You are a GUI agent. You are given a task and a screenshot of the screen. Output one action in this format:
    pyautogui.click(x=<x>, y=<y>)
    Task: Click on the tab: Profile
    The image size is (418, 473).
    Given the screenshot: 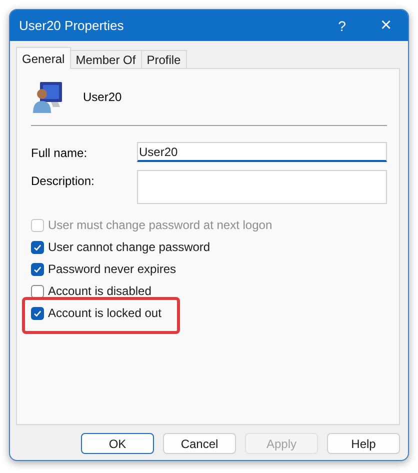 What is the action you would take?
    pyautogui.click(x=163, y=59)
    